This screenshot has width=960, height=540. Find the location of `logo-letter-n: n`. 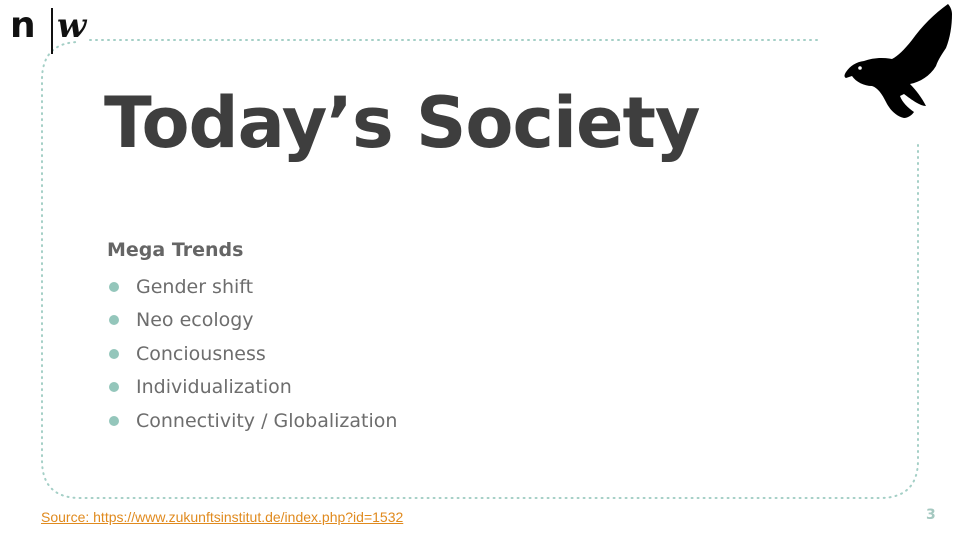

logo-letter-n: n is located at coordinates (23, 25).